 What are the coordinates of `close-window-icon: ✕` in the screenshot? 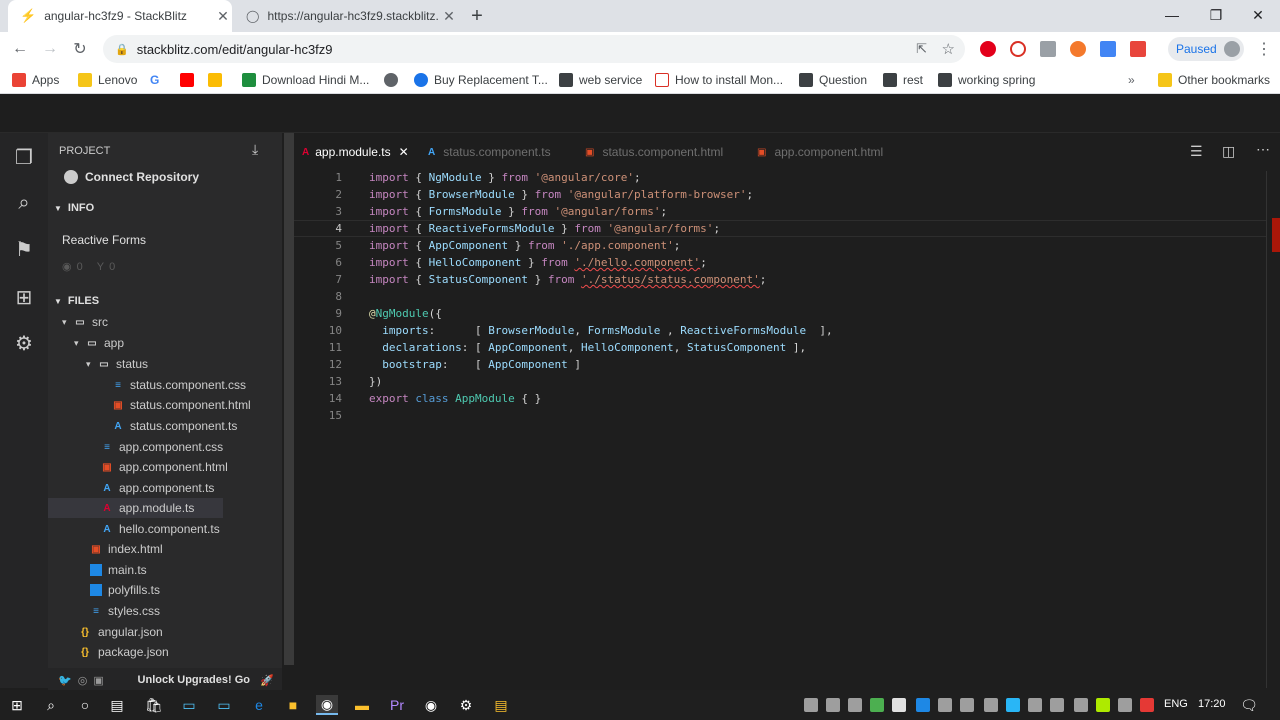 It's located at (1258, 15).